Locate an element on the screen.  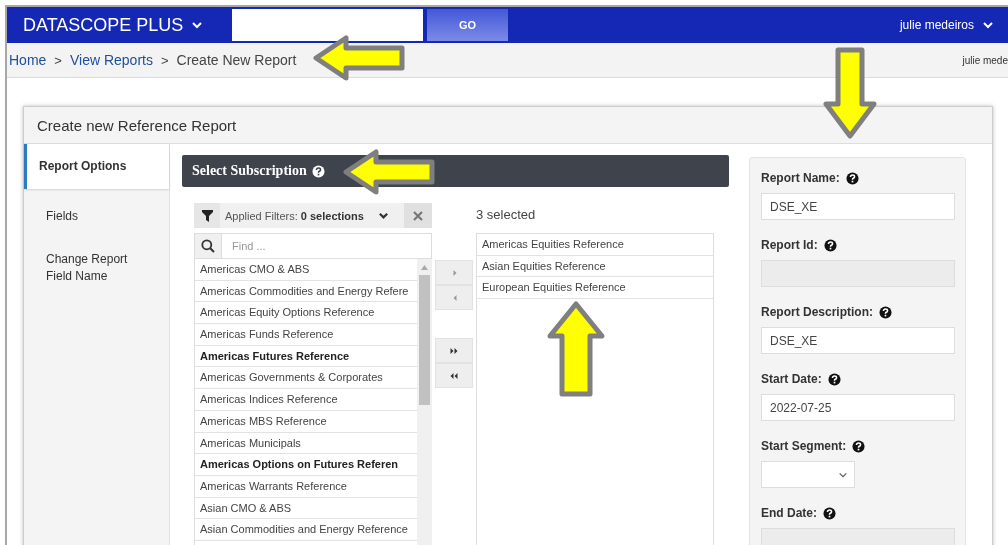
list-item: Americas Equity Options Reference is located at coordinates (306, 313).